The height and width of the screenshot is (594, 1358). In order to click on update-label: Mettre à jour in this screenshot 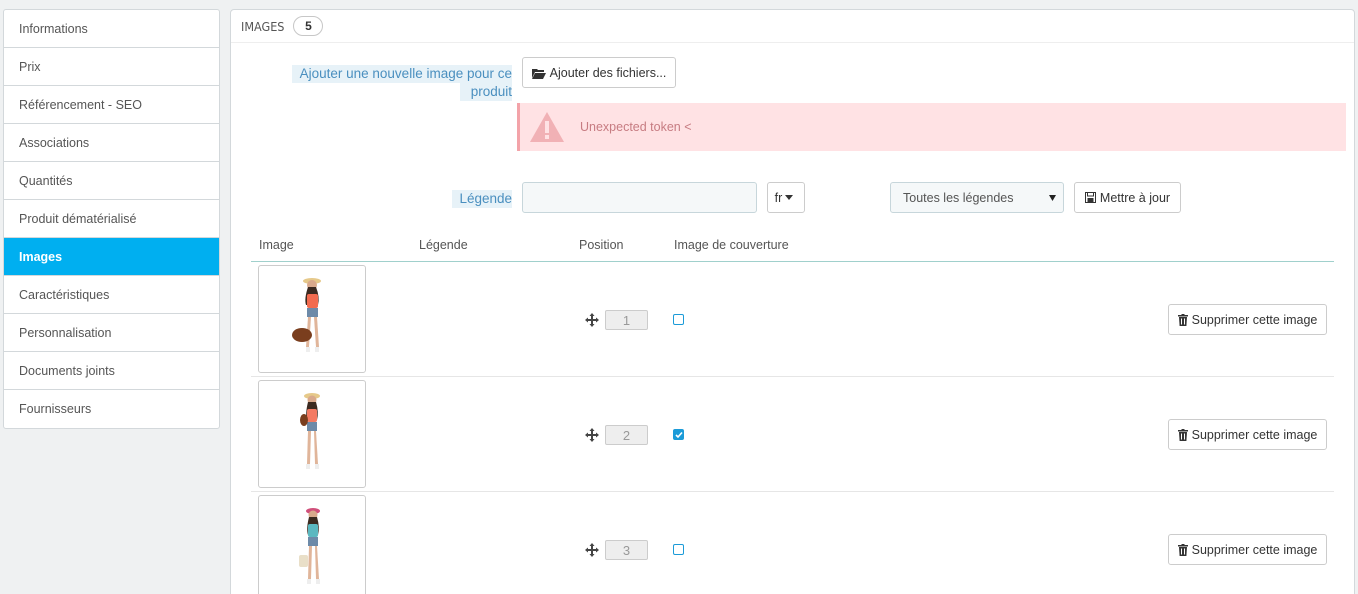, I will do `click(1135, 197)`.